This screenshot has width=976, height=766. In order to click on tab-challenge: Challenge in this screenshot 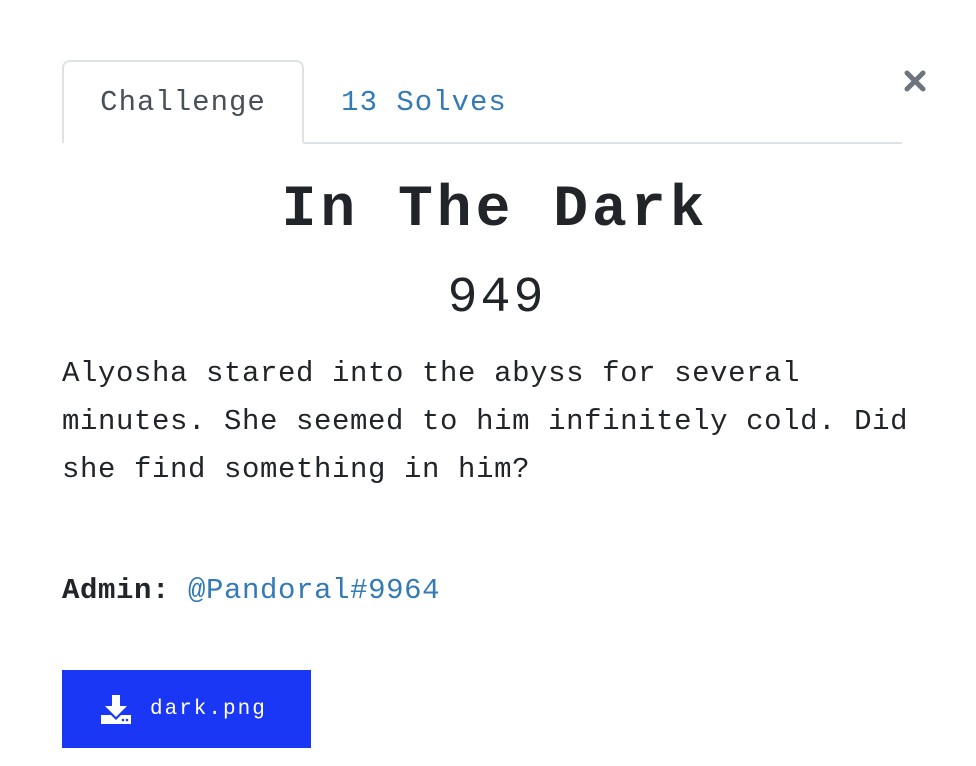, I will do `click(183, 102)`.